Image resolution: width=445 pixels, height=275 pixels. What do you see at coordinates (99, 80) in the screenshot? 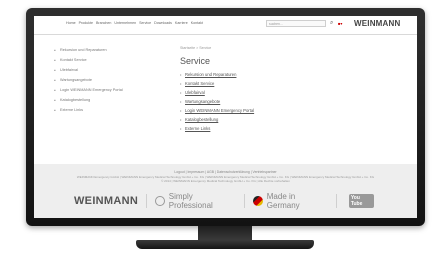
I see `sidebar-item: Wartungsangebote` at bounding box center [99, 80].